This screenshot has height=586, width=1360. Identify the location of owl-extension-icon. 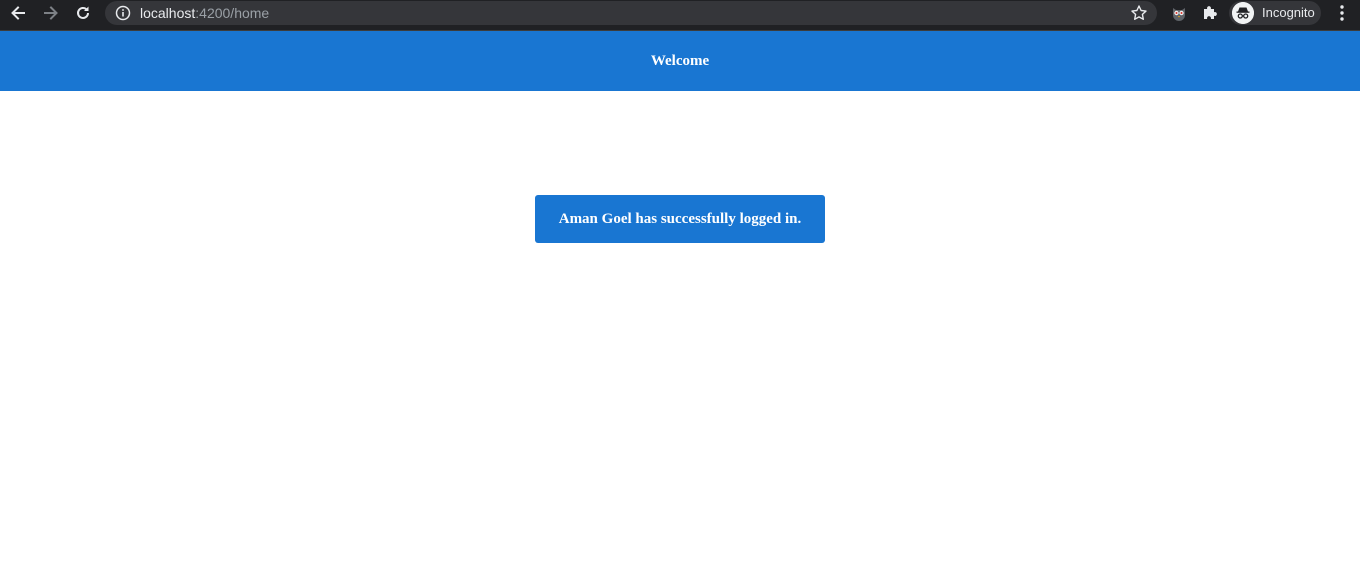
(1179, 13).